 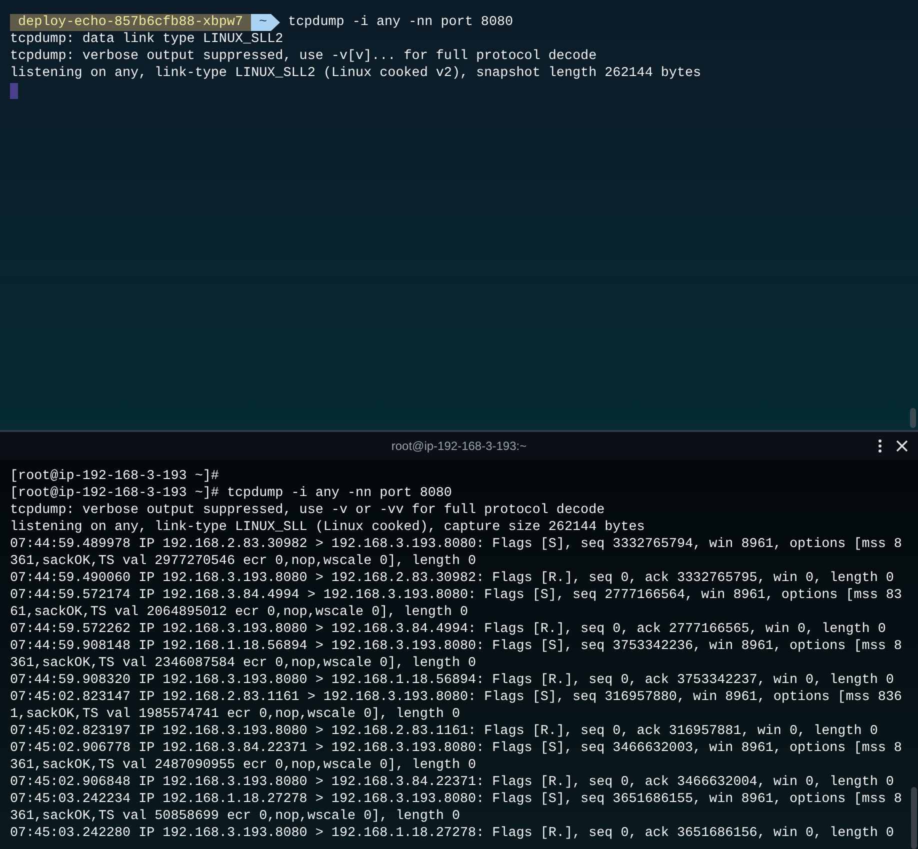 What do you see at coordinates (231, 493) in the screenshot?
I see `output-line: [root@ip-192-168-3-193 ~]# tcpdump -i any -nn port 8080` at bounding box center [231, 493].